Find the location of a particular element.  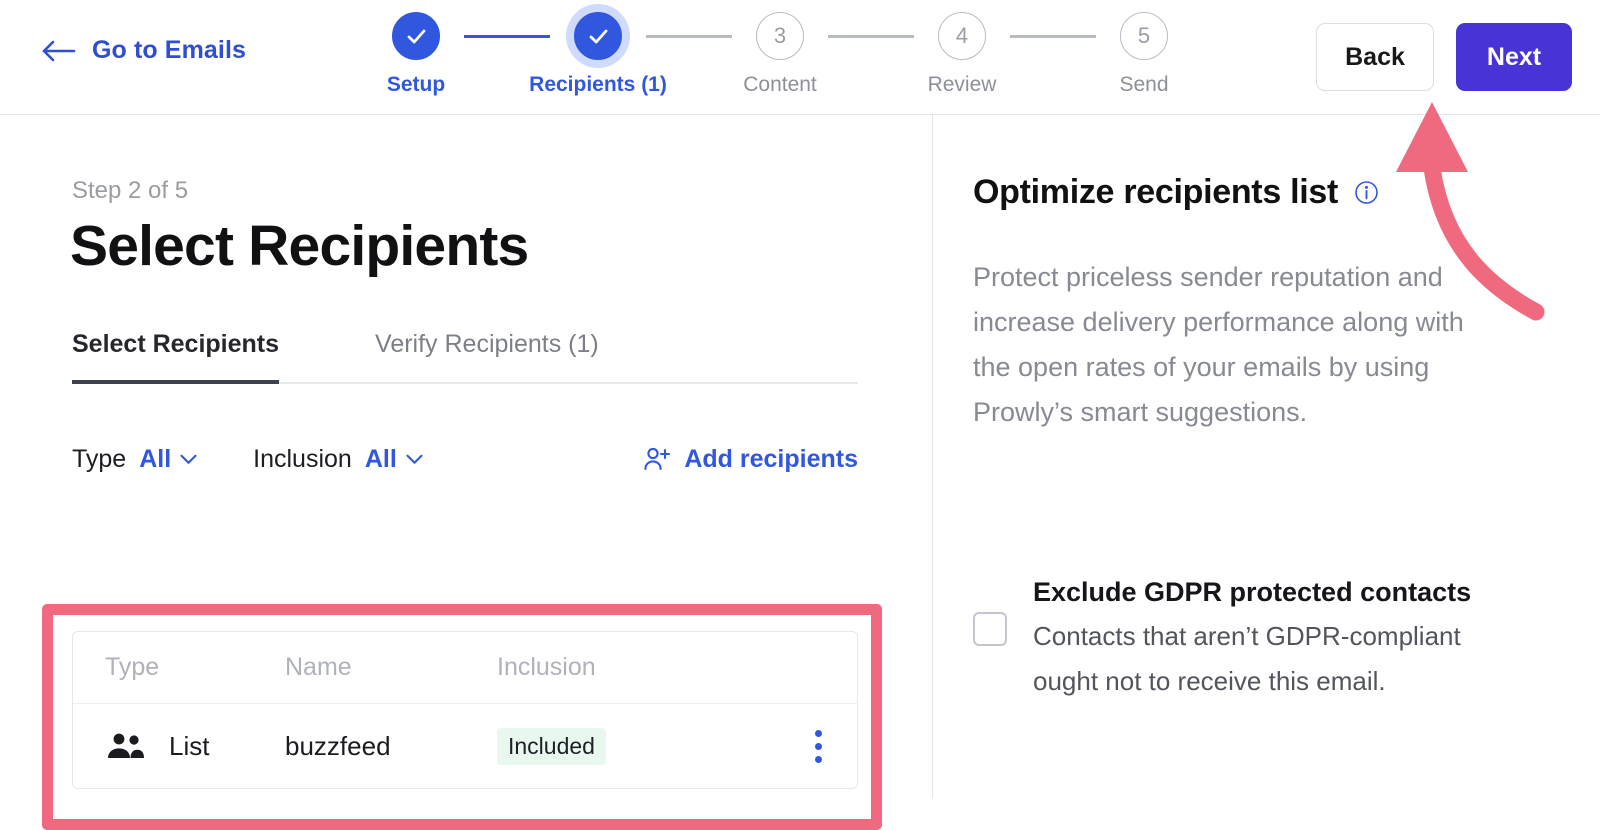

gdpr-title: Exclude GDPR protected contacts is located at coordinates (1252, 592).